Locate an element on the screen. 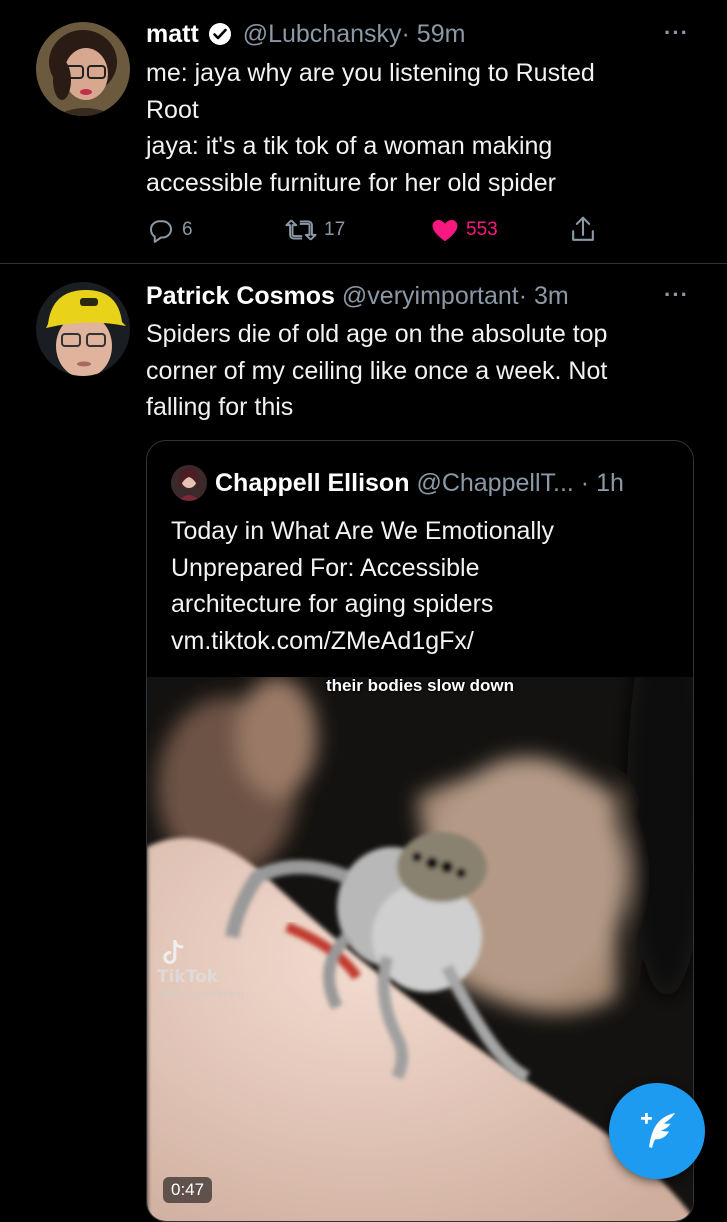  handle: @veryimportant is located at coordinates (430, 296).